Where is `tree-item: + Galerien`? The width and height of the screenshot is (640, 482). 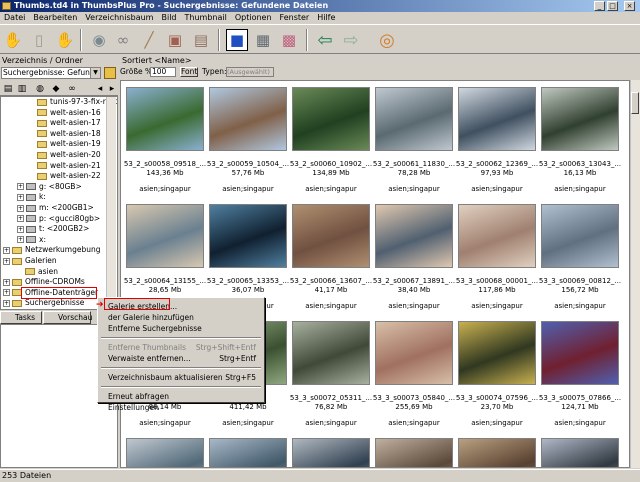
tree-item: + Galerien is located at coordinates (30, 261).